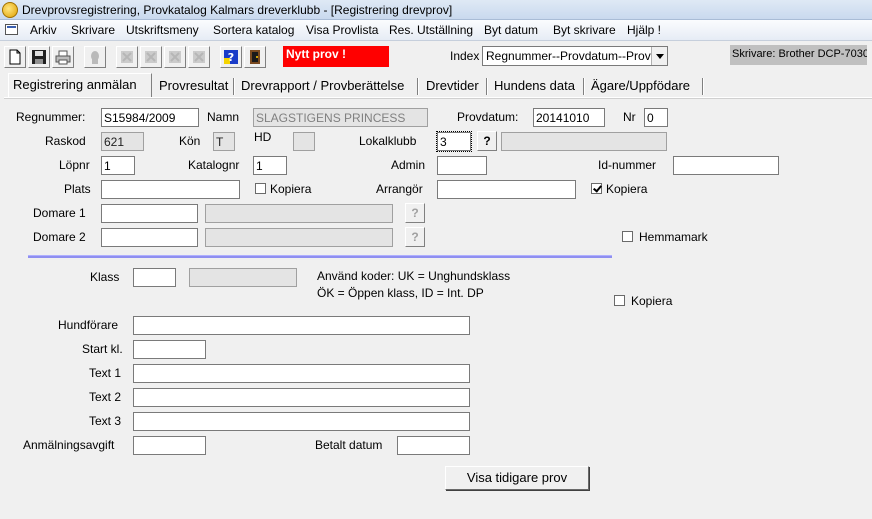 The height and width of the screenshot is (519, 872). What do you see at coordinates (122, 141) in the screenshot?
I see `raskod-input: 621` at bounding box center [122, 141].